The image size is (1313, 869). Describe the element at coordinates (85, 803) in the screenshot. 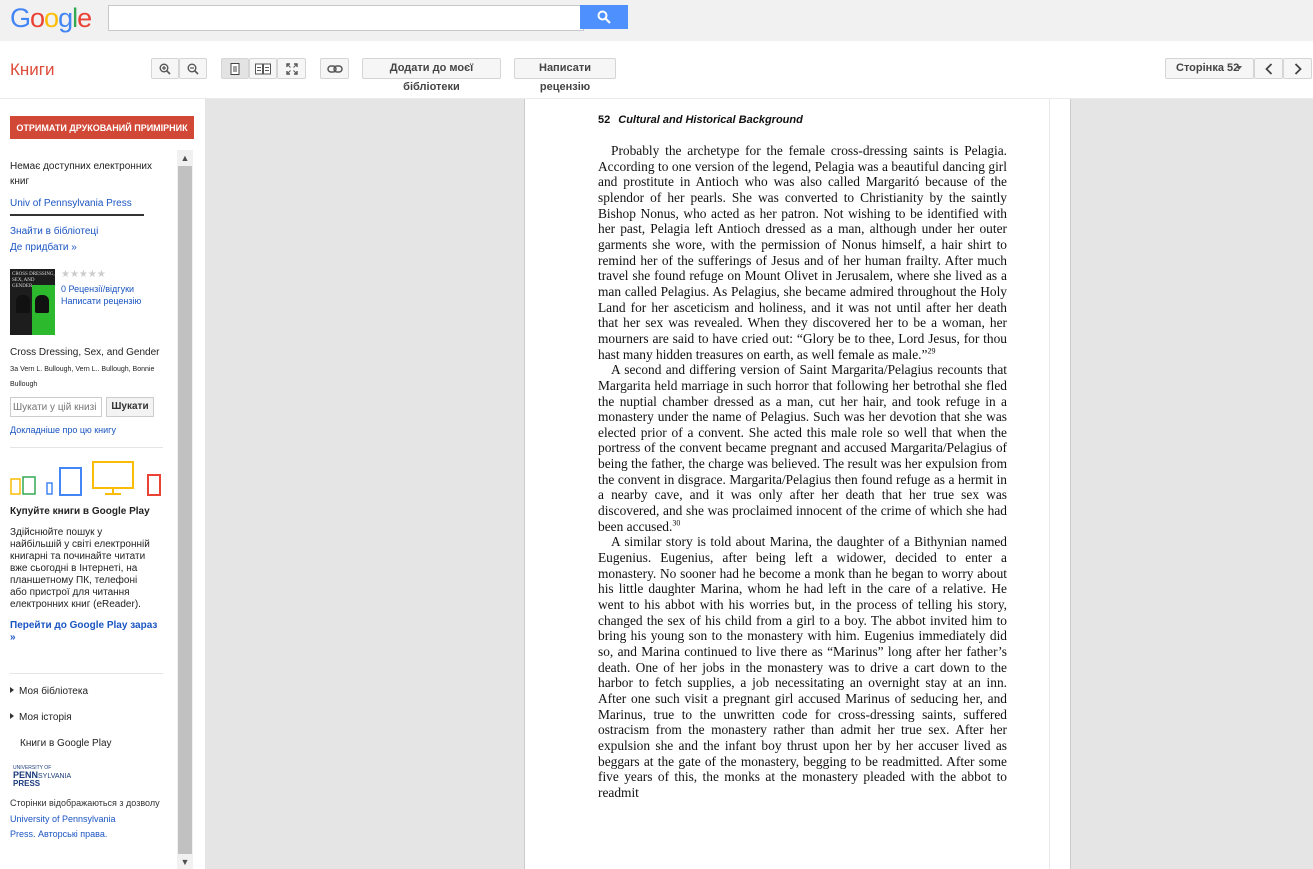

I see `permission-text: Сторінки відображаються з дозволу` at that location.